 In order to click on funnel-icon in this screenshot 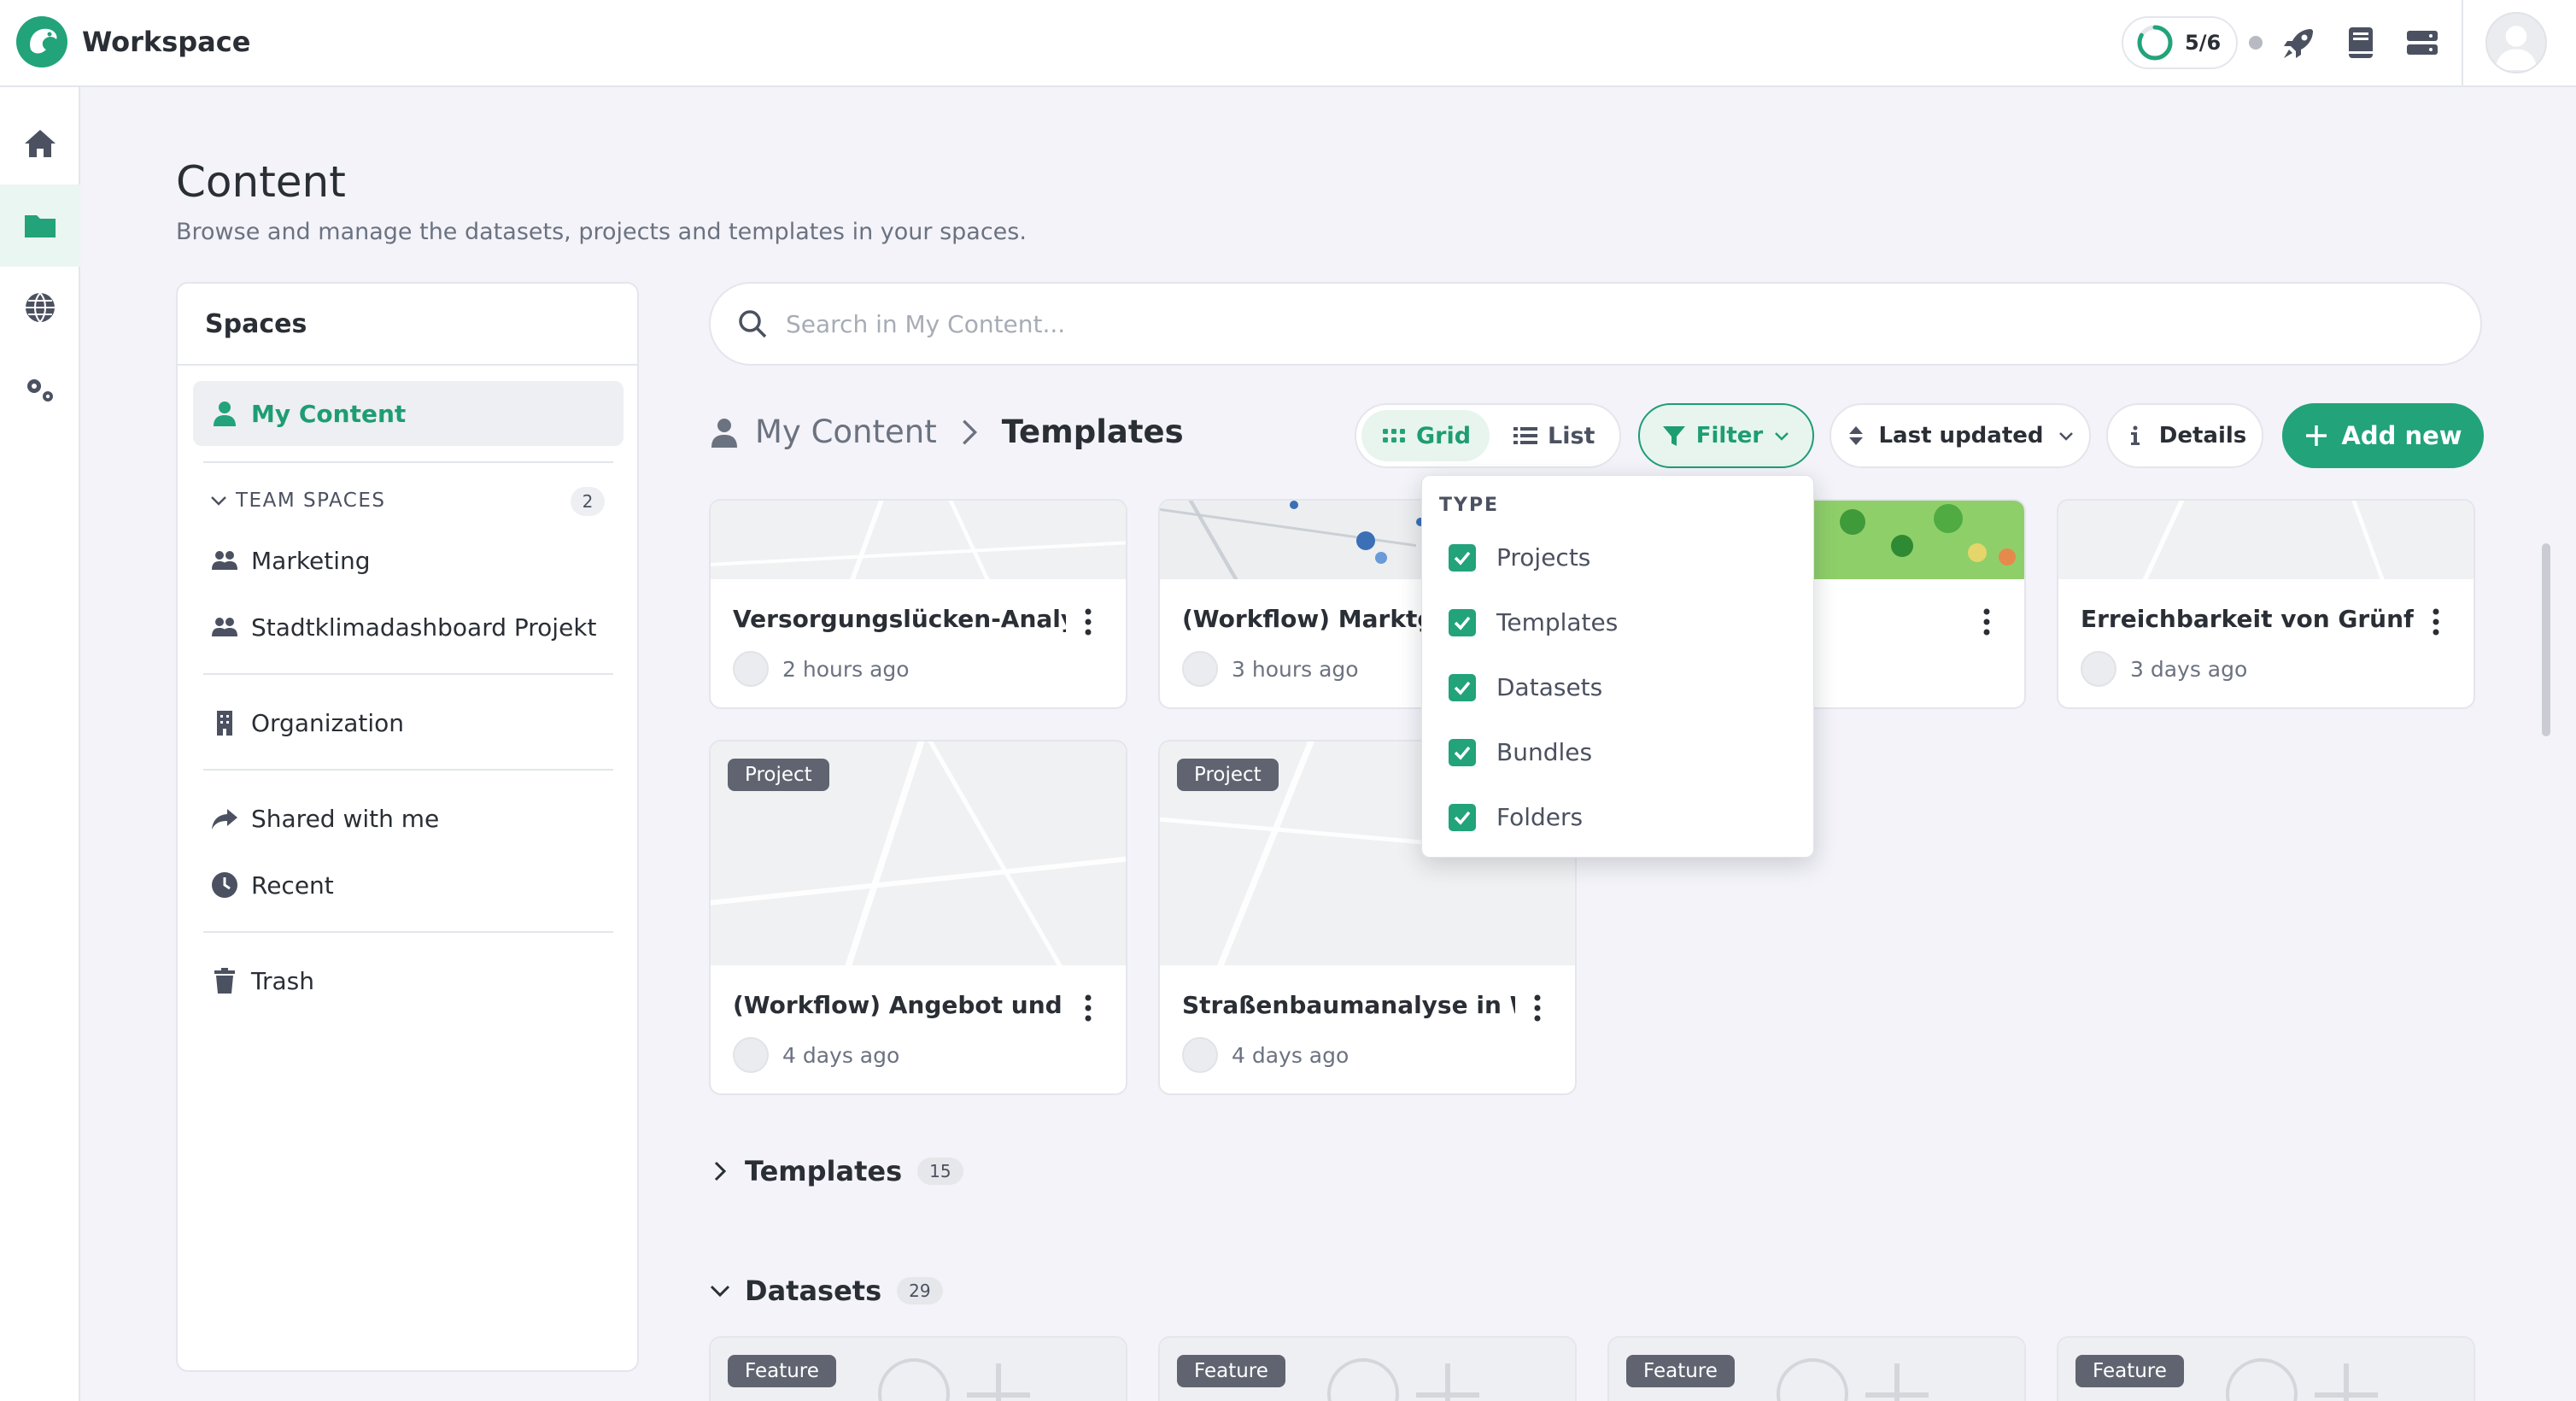, I will do `click(1673, 436)`.